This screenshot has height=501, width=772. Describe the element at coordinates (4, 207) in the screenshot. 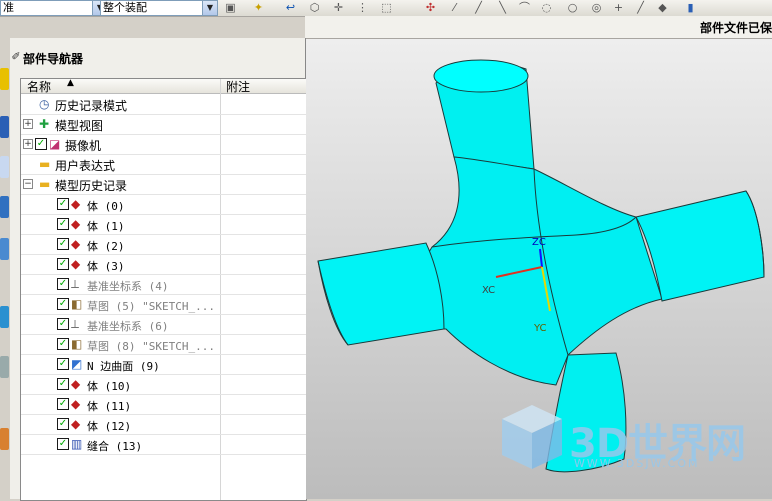

I see `resource-tab-history` at that location.